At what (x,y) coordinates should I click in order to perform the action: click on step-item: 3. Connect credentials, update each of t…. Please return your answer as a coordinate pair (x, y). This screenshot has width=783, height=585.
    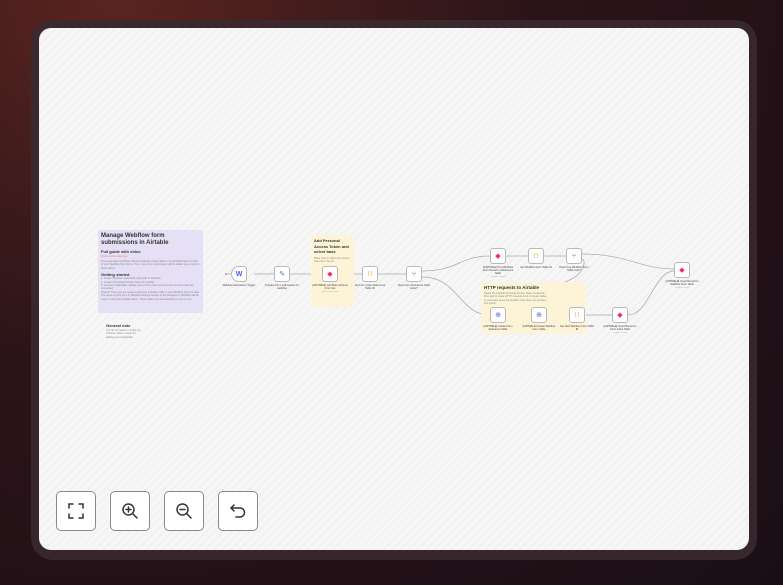
    Looking at the image, I should click on (147, 287).